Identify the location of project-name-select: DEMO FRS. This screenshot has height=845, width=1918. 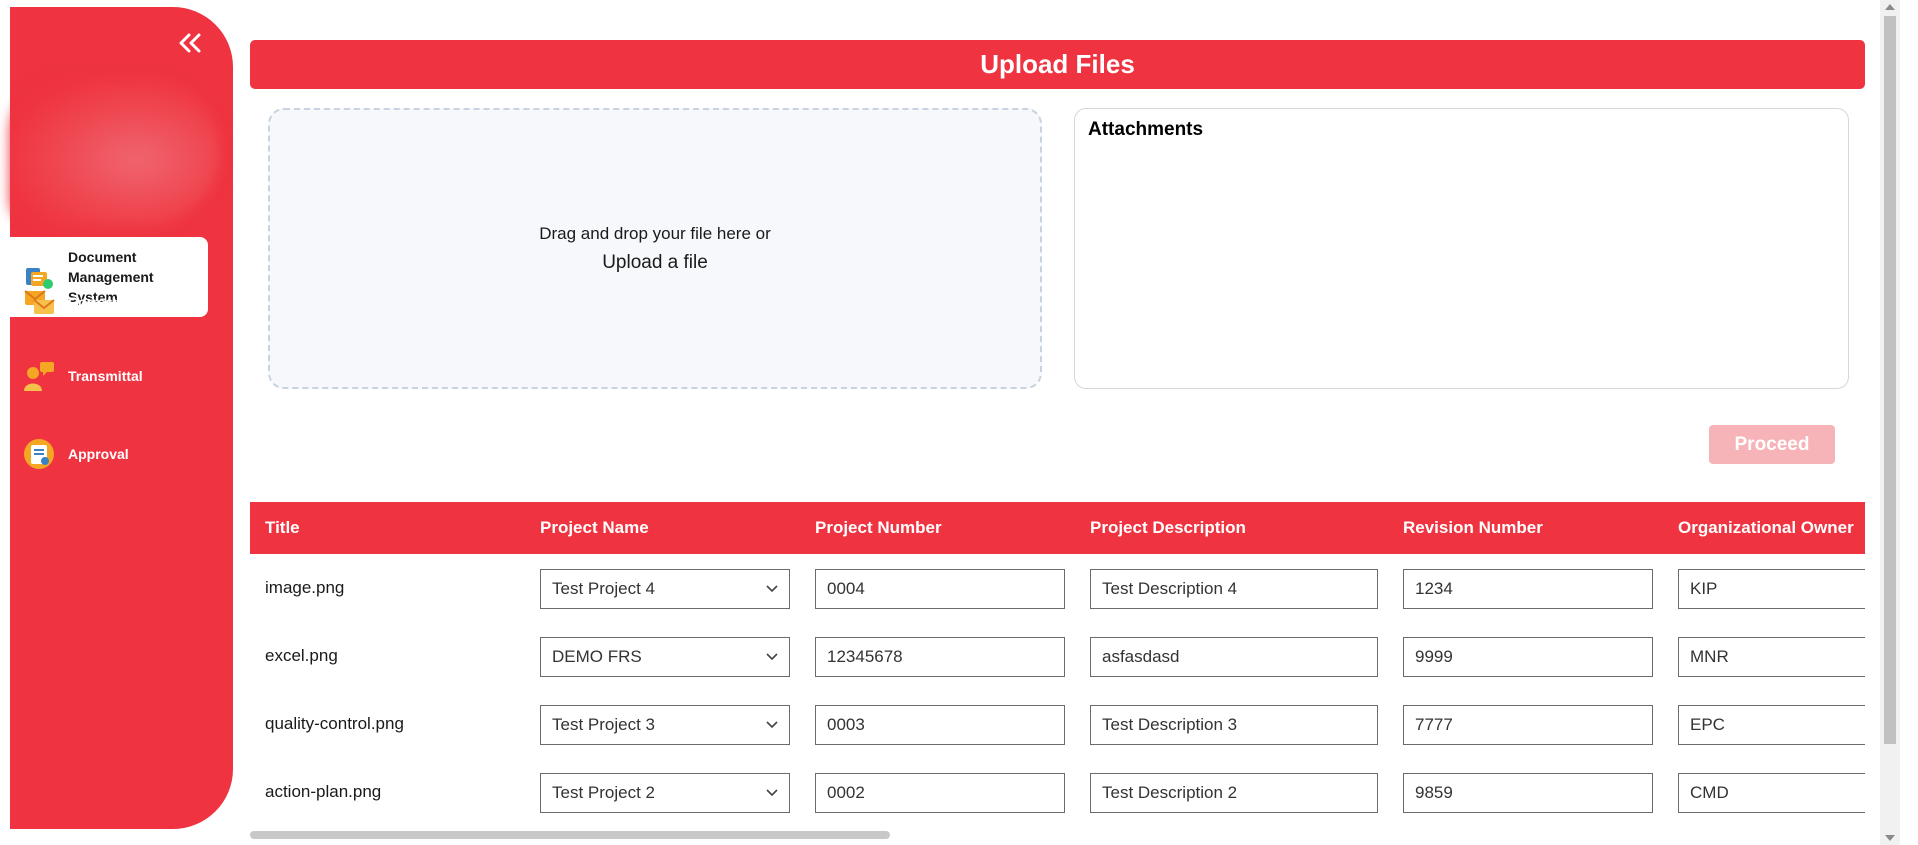
(665, 657).